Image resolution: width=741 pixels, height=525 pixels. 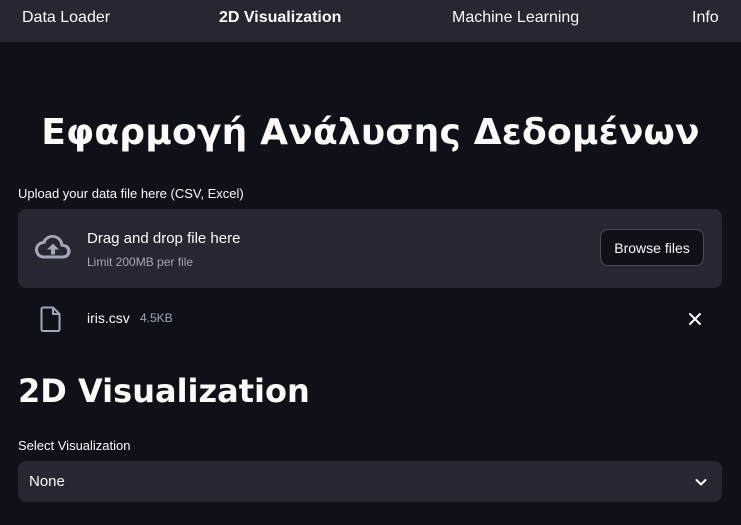 I want to click on page-title: Εφαρμογή Ανάλυσης Δεδομένων, so click(x=370, y=132).